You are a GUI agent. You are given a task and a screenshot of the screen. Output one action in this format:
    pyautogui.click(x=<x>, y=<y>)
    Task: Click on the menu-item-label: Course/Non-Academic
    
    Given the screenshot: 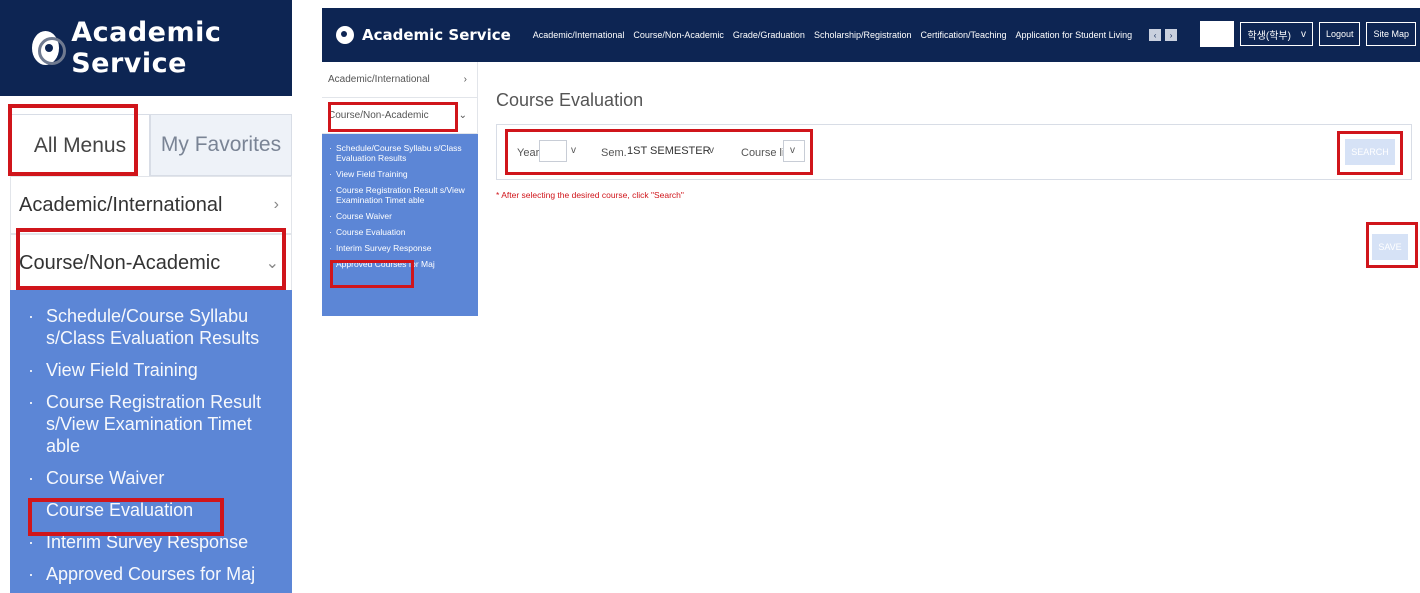 What is the action you would take?
    pyautogui.click(x=120, y=262)
    